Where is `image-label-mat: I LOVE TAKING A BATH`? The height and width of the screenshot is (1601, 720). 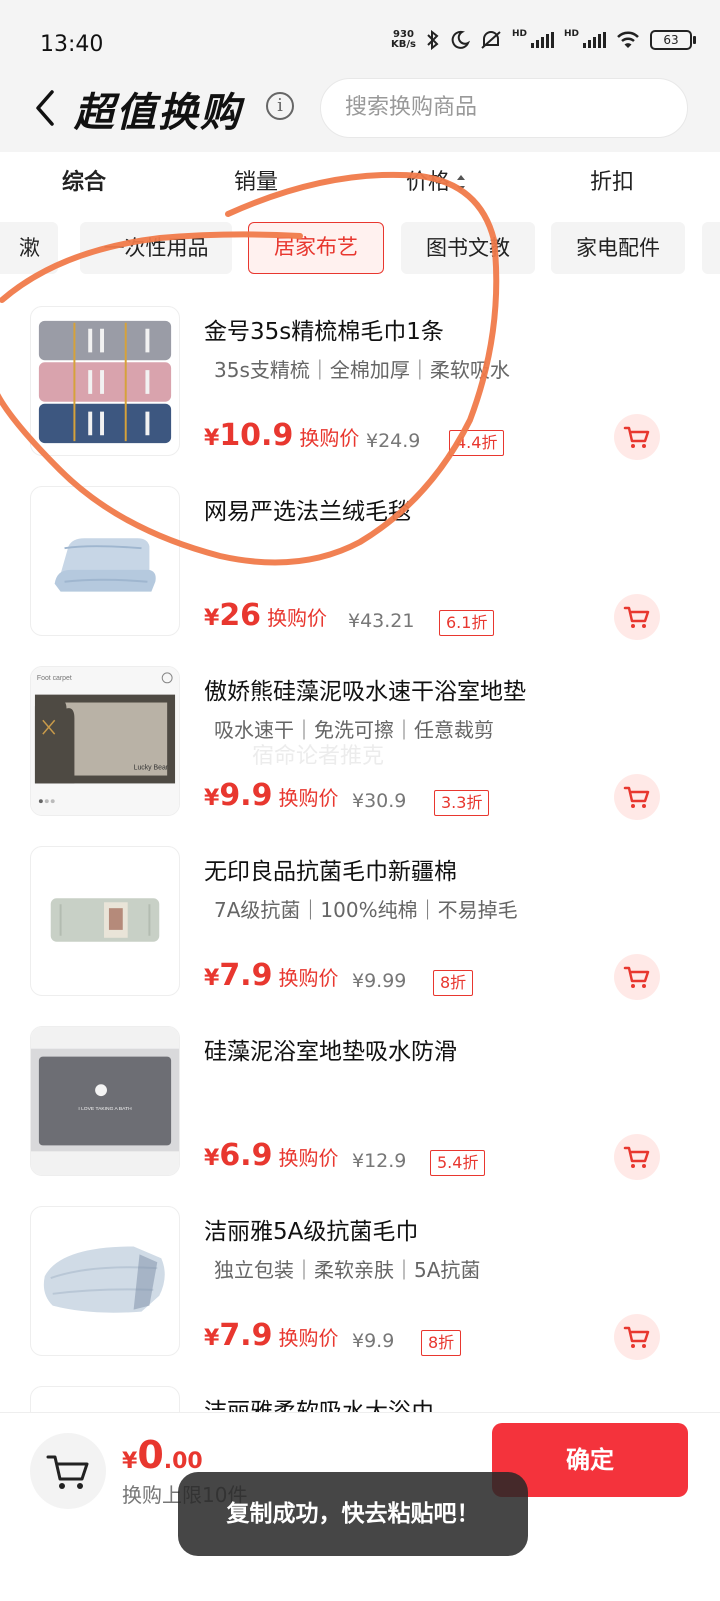
image-label-mat: I LOVE TAKING A BATH is located at coordinates (105, 1109).